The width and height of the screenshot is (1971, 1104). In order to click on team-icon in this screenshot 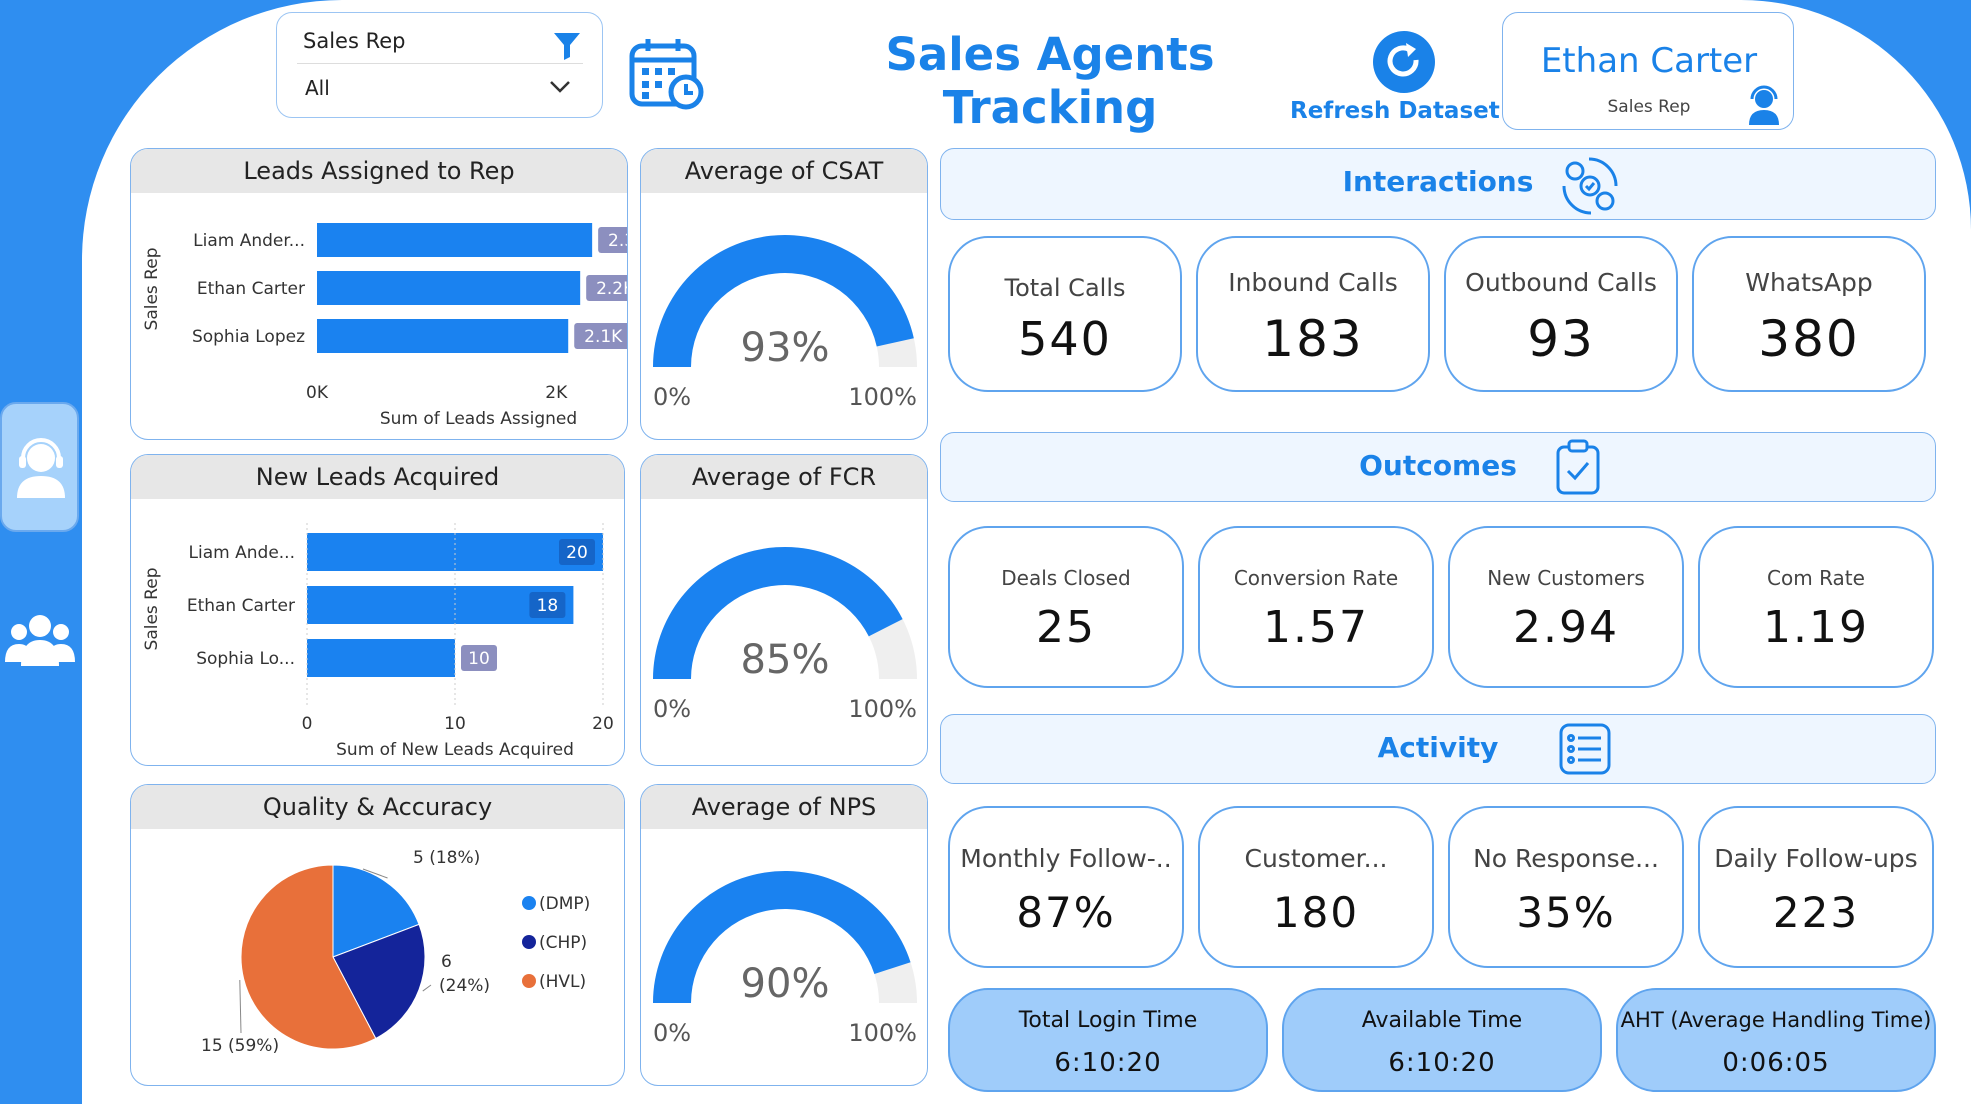, I will do `click(40, 640)`.